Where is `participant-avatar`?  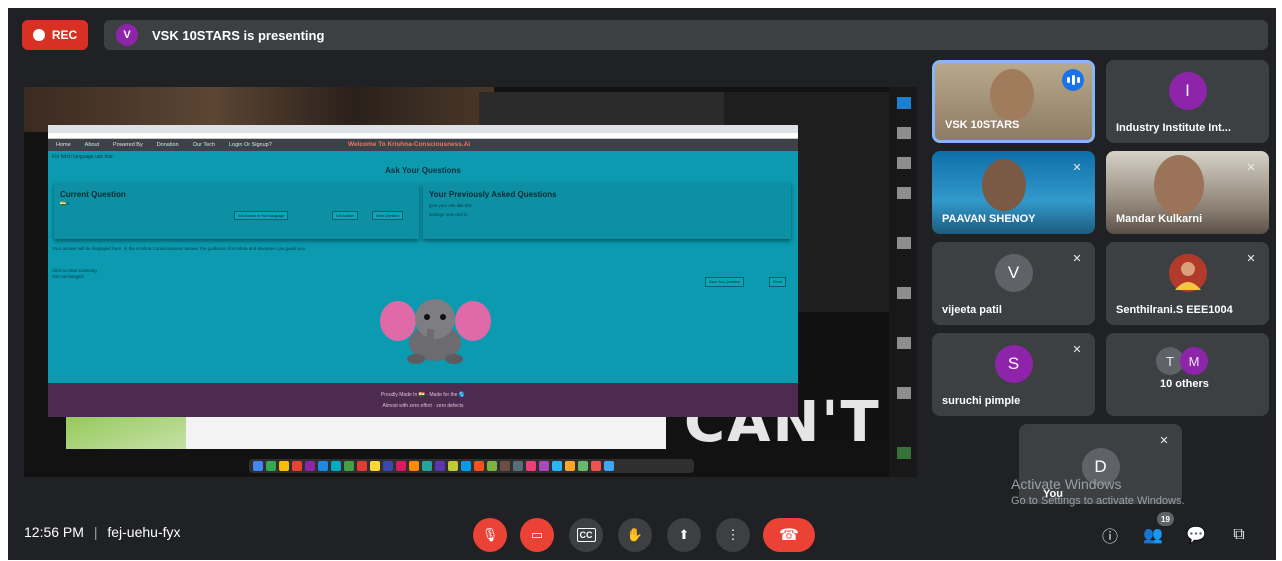
participant-avatar is located at coordinates (1187, 273).